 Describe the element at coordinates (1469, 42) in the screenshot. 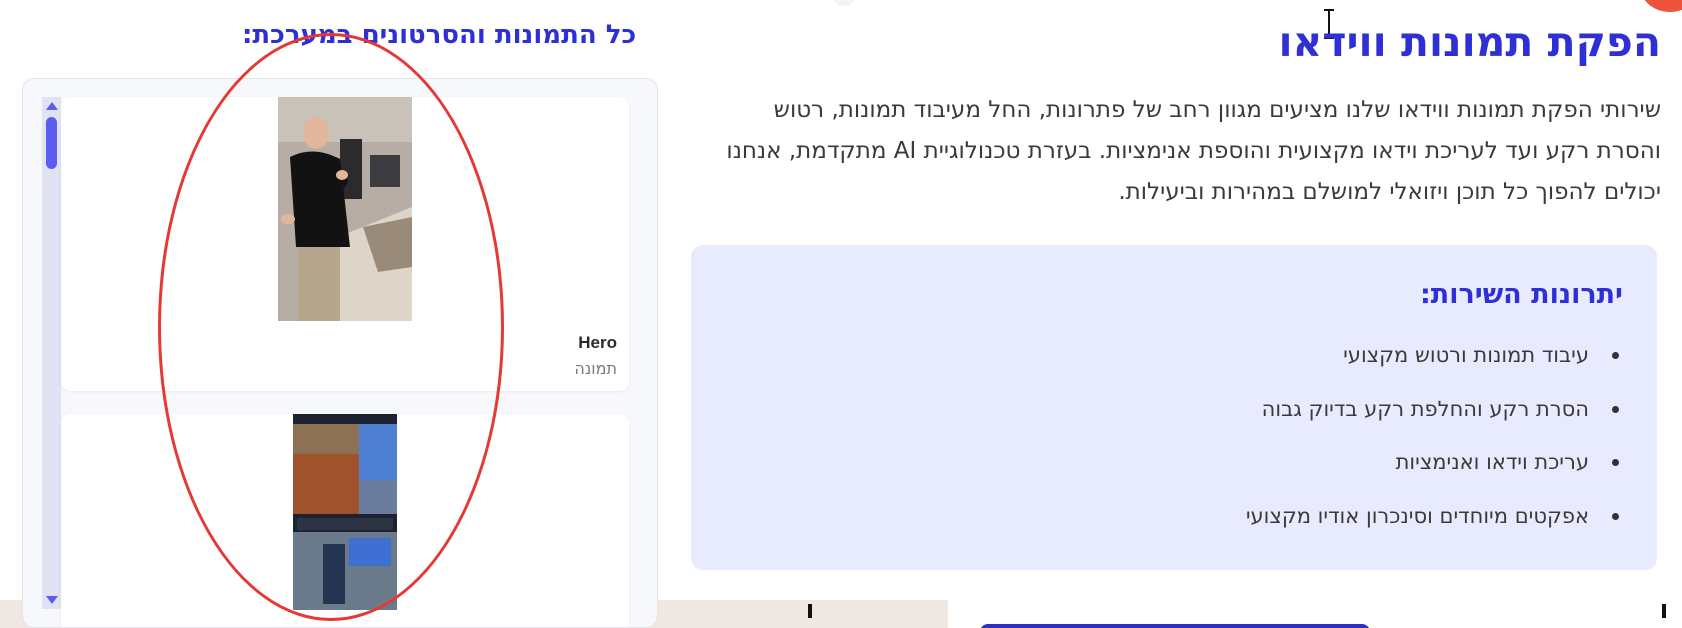

I see `page-title: הפקת תמונות ווידאו` at that location.